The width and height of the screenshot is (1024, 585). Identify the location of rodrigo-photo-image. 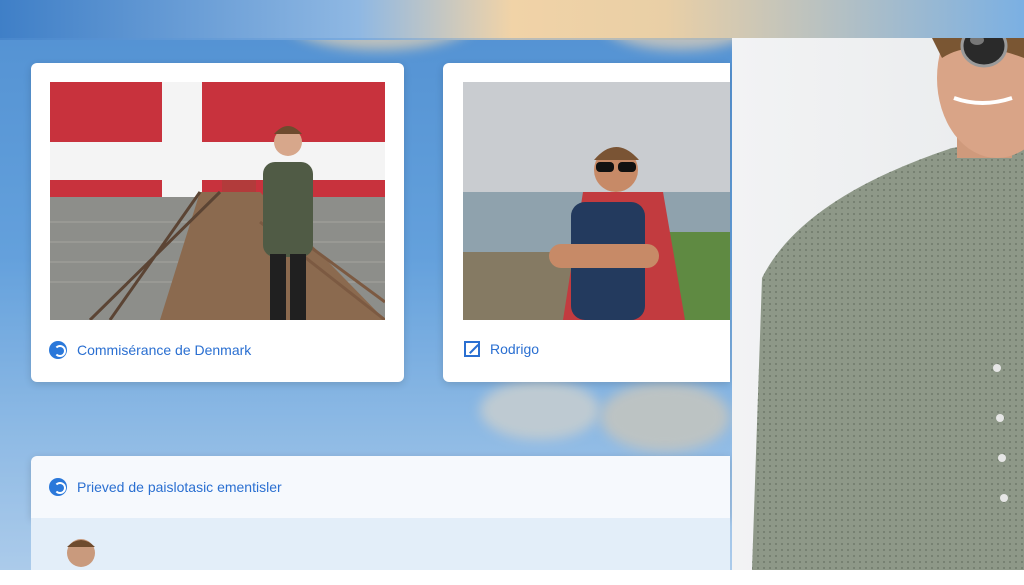
(596, 201).